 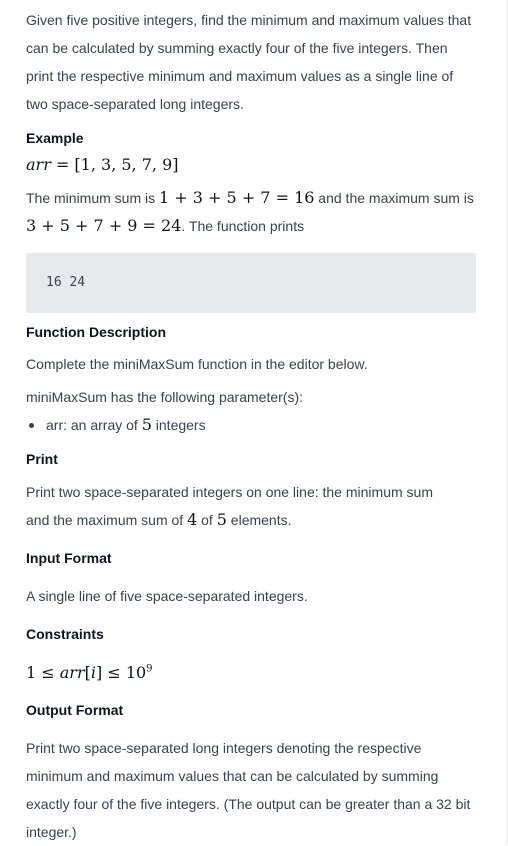 What do you see at coordinates (237, 197) in the screenshot?
I see `min-sum-math: 1 + 3 + 5 + 7 = 16` at bounding box center [237, 197].